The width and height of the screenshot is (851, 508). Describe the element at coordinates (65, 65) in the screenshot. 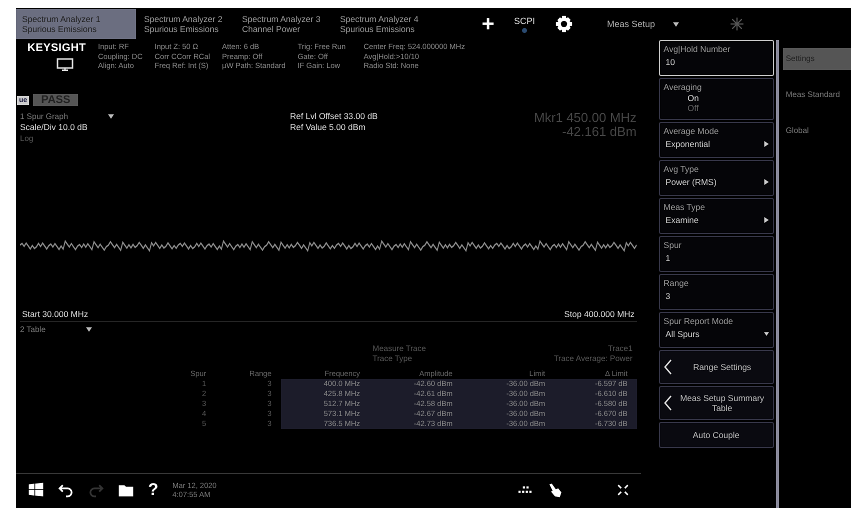

I see `monitor-icon` at that location.